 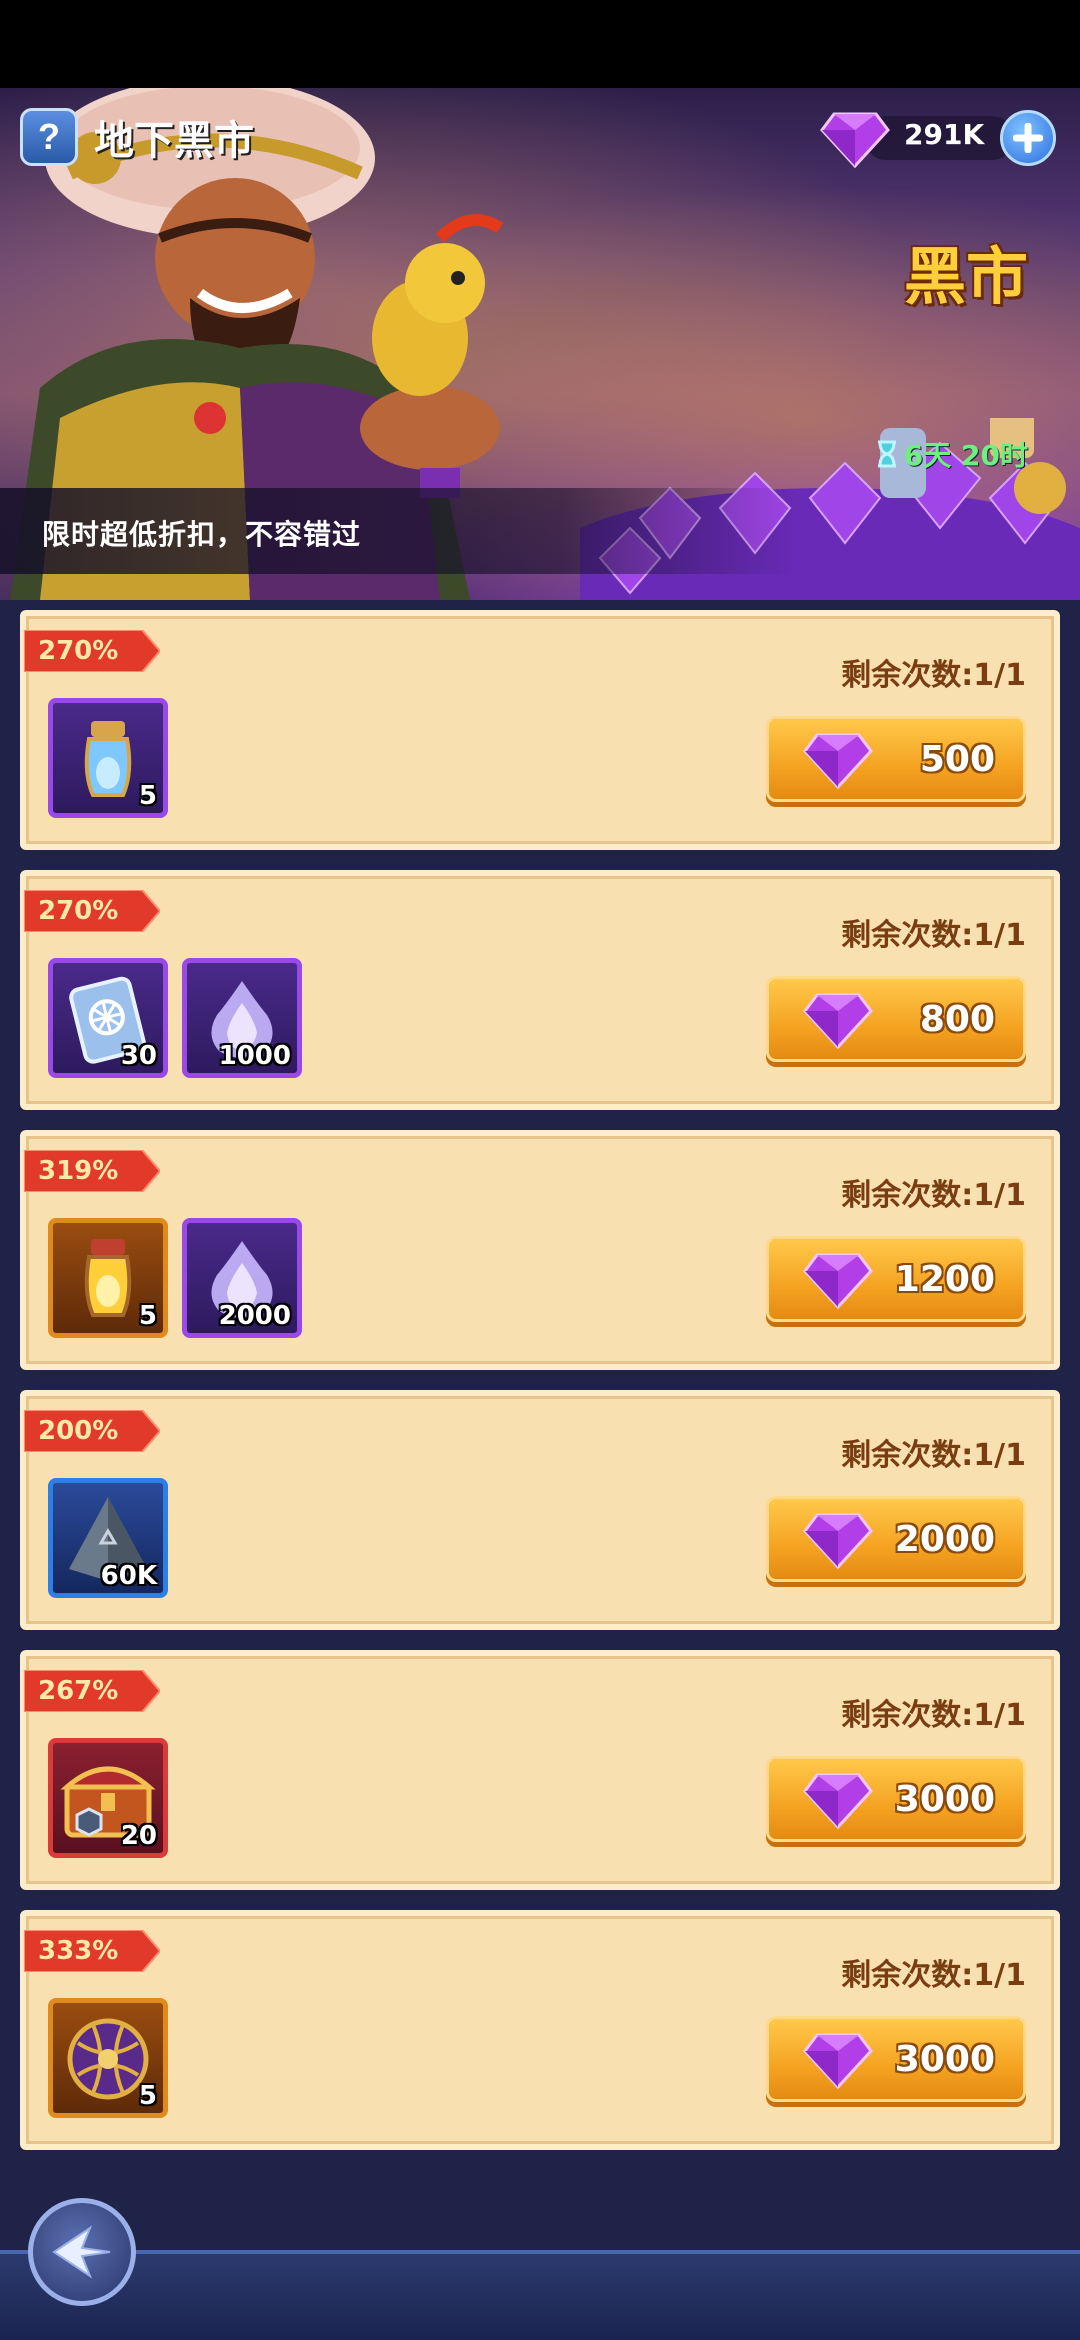 I want to click on buy-button: 1200, so click(x=896, y=1279).